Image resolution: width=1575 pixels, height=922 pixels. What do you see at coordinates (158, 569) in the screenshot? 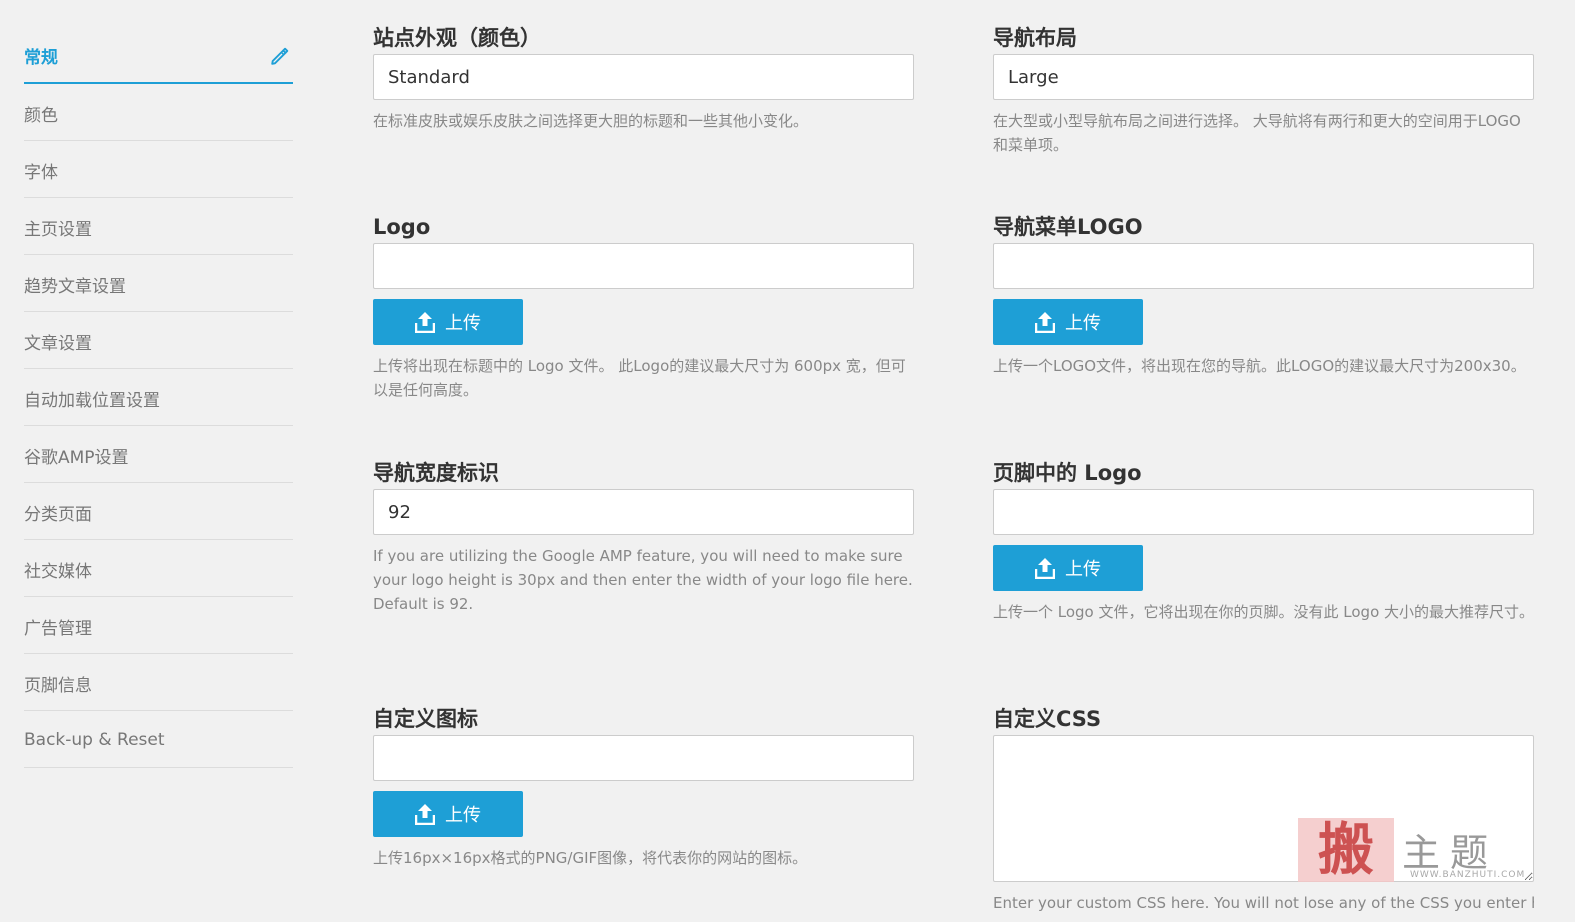
I see `sidebar-item-social: 社交媒体` at bounding box center [158, 569].